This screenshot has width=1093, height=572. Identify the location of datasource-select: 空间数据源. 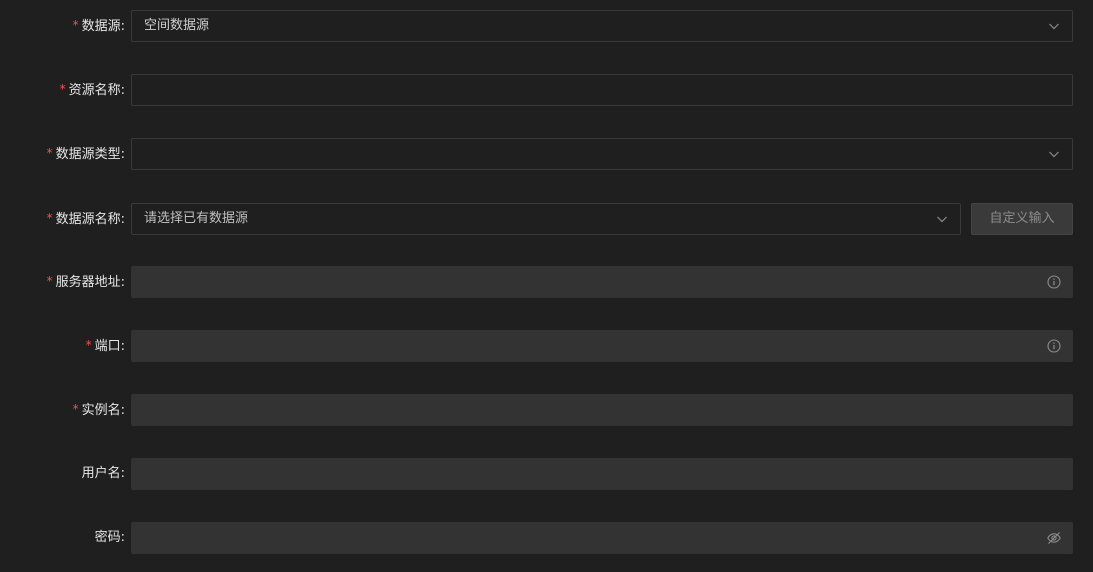
(602, 26).